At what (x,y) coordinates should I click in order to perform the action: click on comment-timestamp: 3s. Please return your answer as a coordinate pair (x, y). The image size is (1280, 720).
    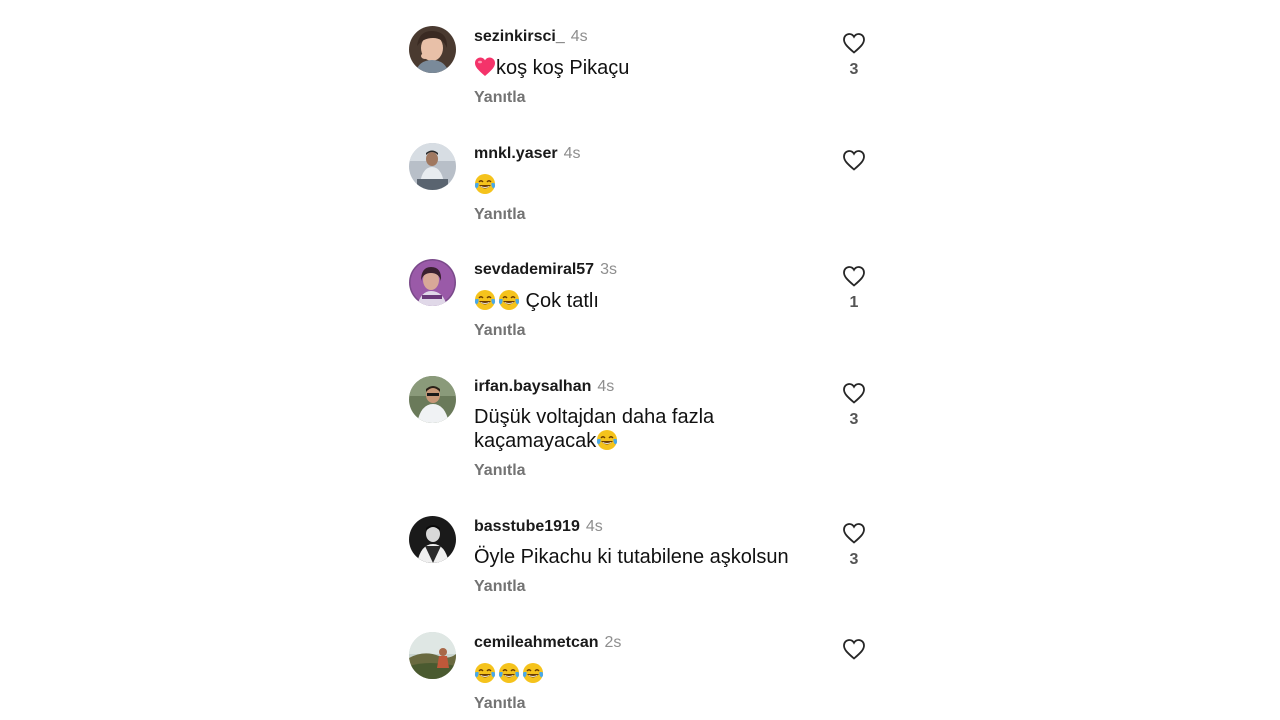
    Looking at the image, I should click on (608, 269).